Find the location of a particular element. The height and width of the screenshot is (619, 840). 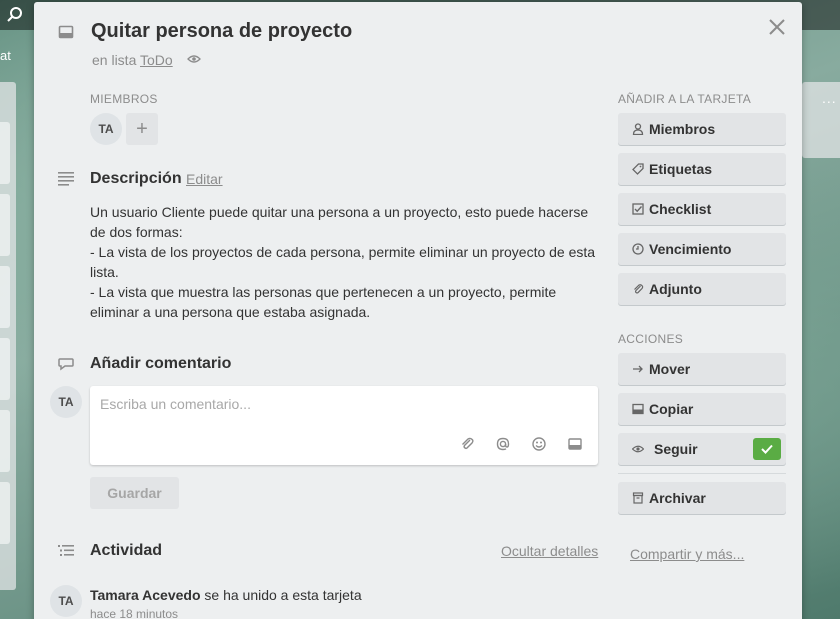

checklist-button: Checklist is located at coordinates (702, 209).